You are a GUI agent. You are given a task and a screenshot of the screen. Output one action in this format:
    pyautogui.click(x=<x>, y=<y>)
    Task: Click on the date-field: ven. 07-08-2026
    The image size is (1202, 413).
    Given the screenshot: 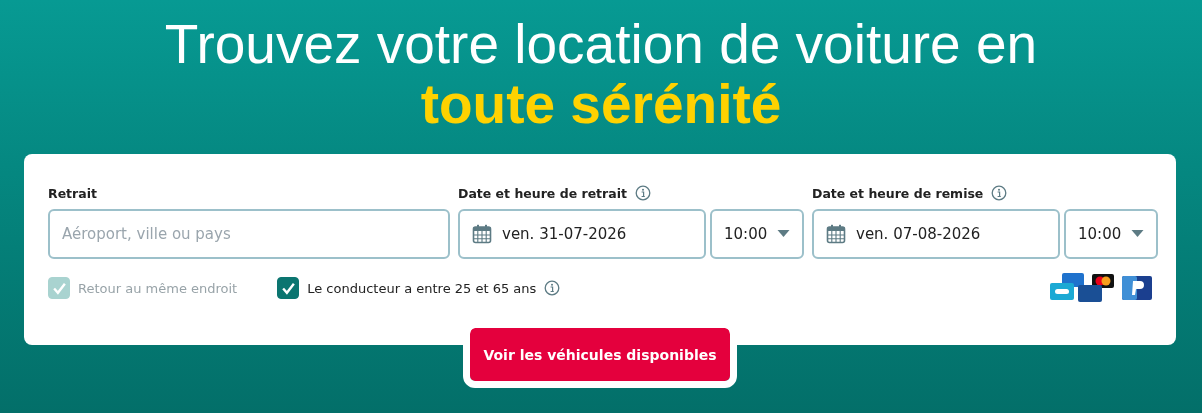 What is the action you would take?
    pyautogui.click(x=936, y=234)
    